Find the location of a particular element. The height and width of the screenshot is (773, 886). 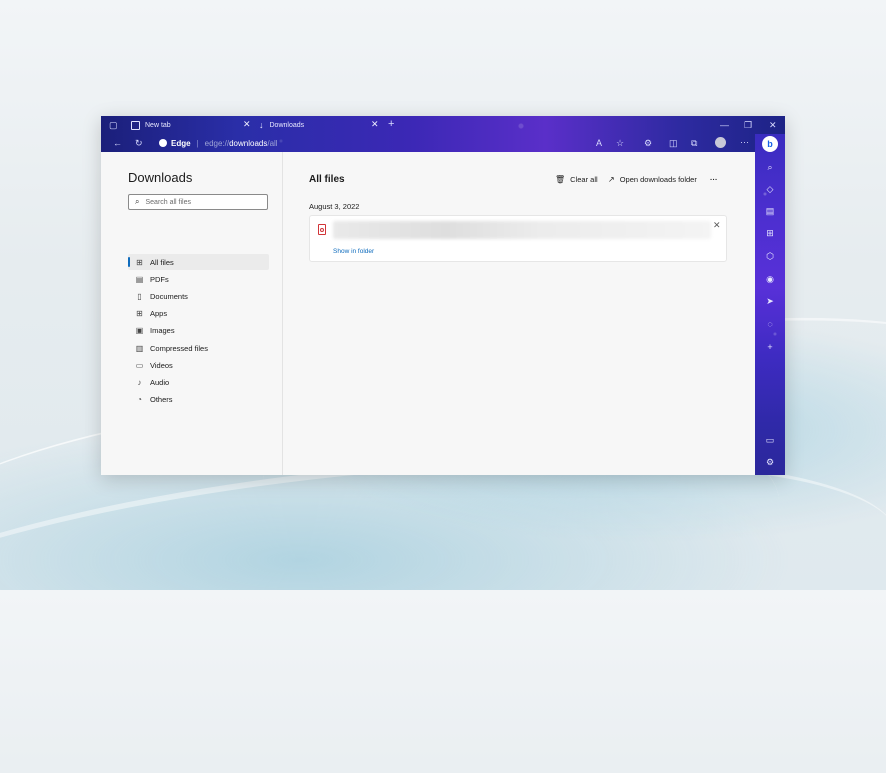

sidebar-toggle-icon: ▭ is located at coordinates (770, 440).